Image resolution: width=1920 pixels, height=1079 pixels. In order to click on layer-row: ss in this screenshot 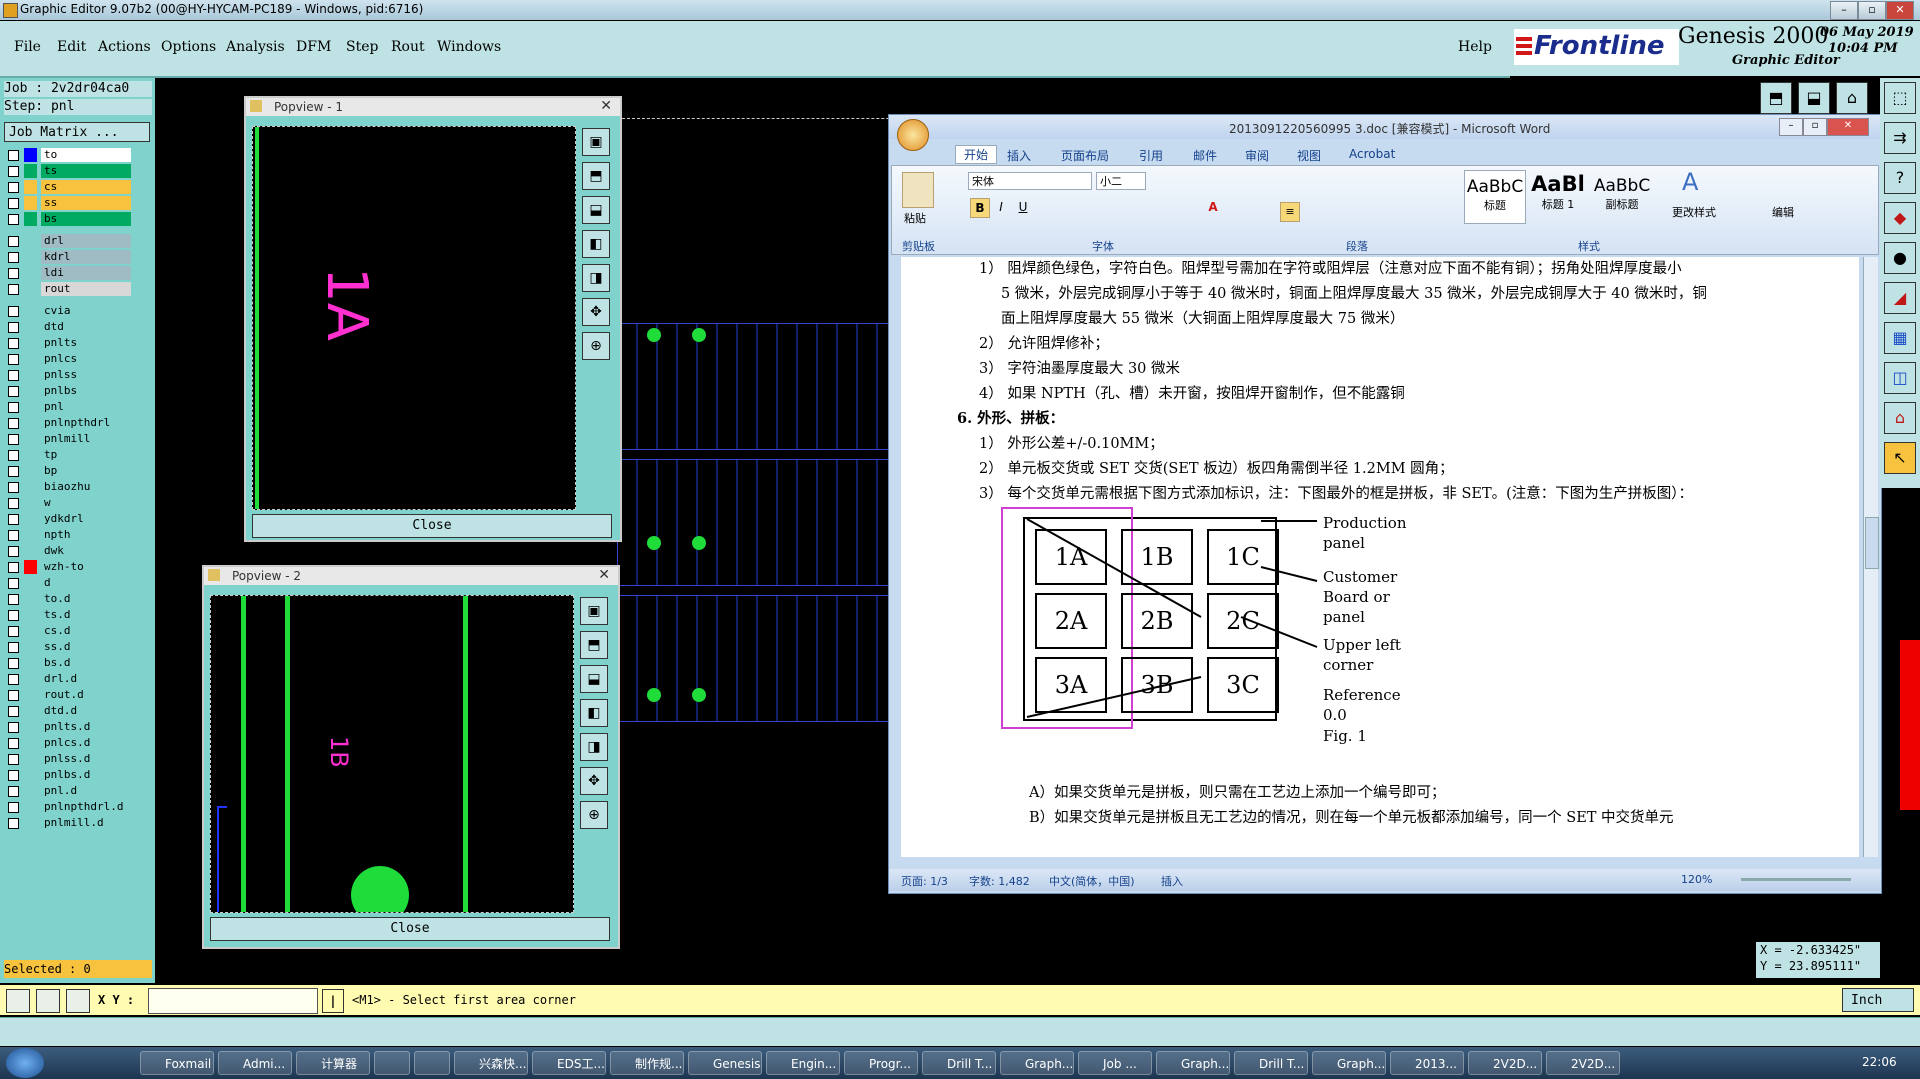, I will do `click(69, 203)`.